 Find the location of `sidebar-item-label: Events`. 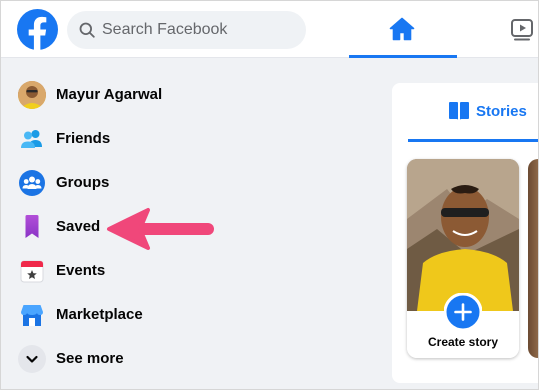

sidebar-item-label: Events is located at coordinates (81, 270).